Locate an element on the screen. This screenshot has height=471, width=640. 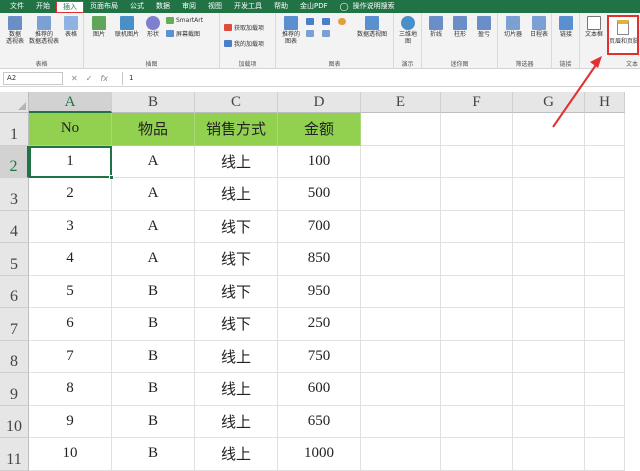
pivot-table-button: 数据 透视表 is located at coordinates (15, 29).